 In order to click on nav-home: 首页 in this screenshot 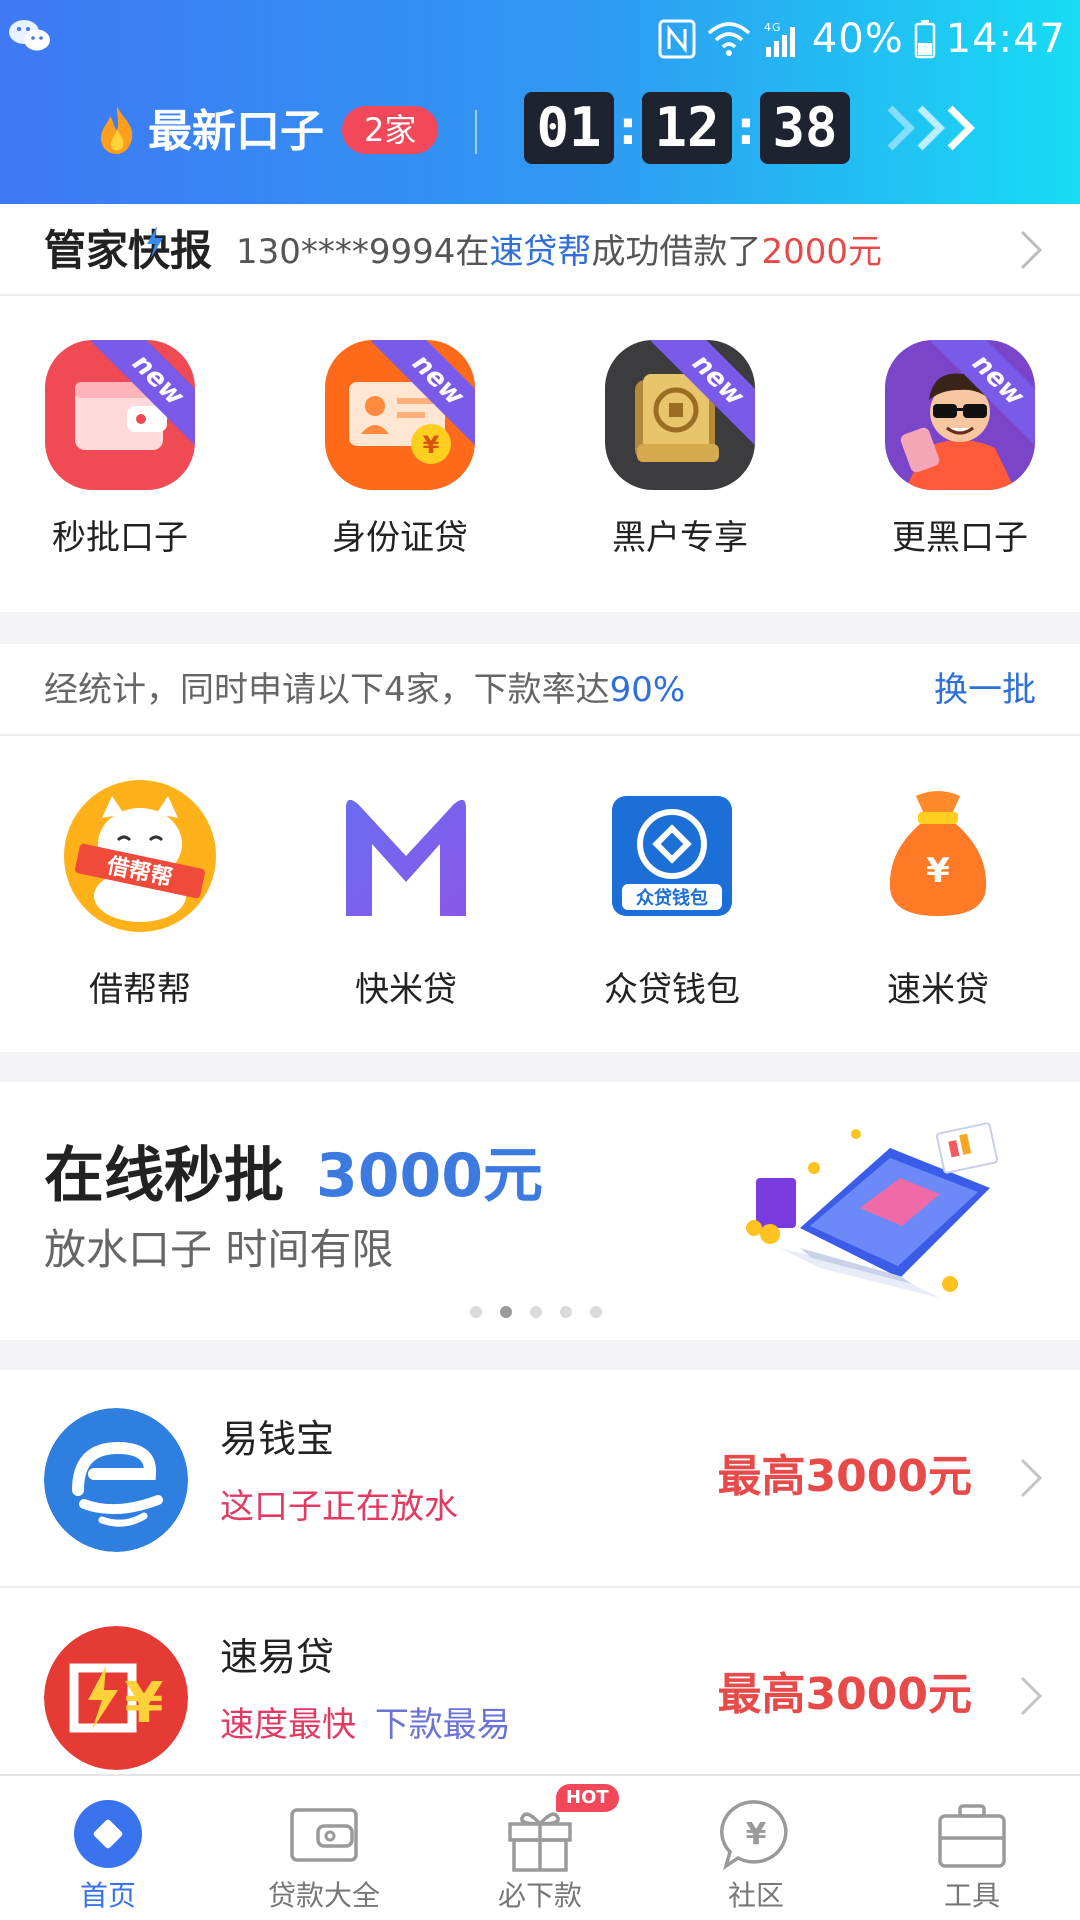, I will do `click(108, 1848)`.